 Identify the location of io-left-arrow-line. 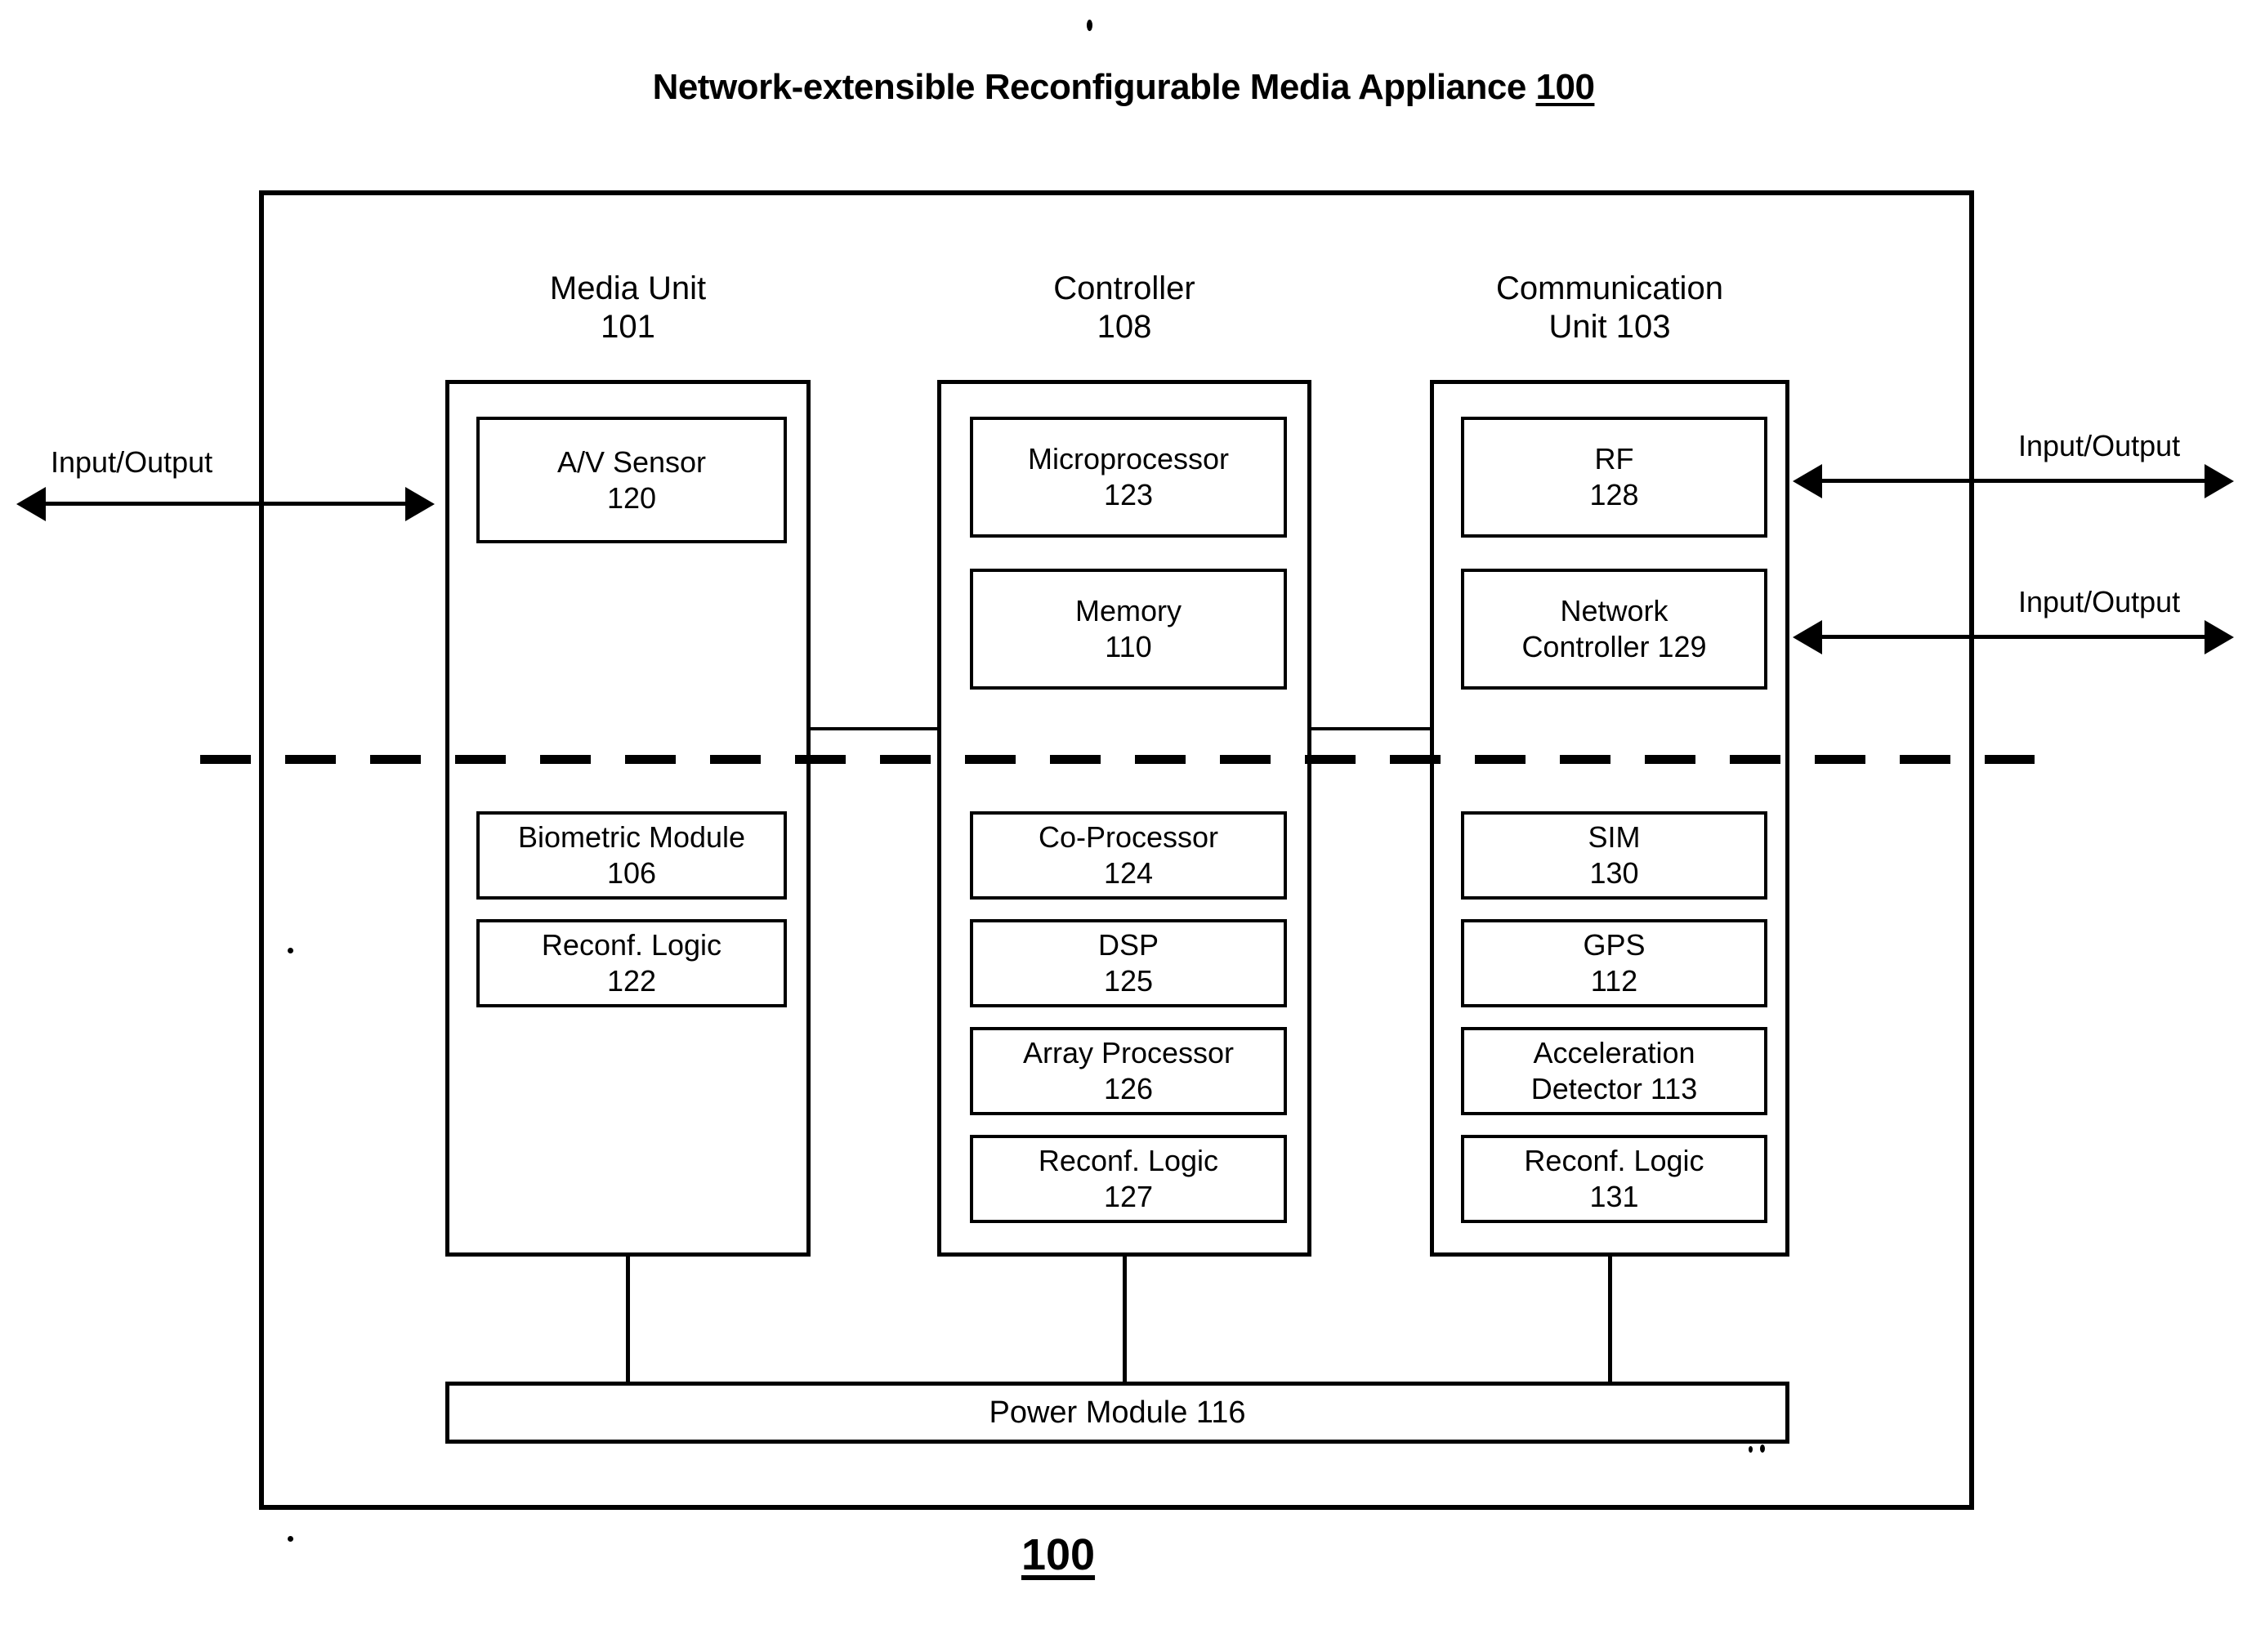
(224, 504).